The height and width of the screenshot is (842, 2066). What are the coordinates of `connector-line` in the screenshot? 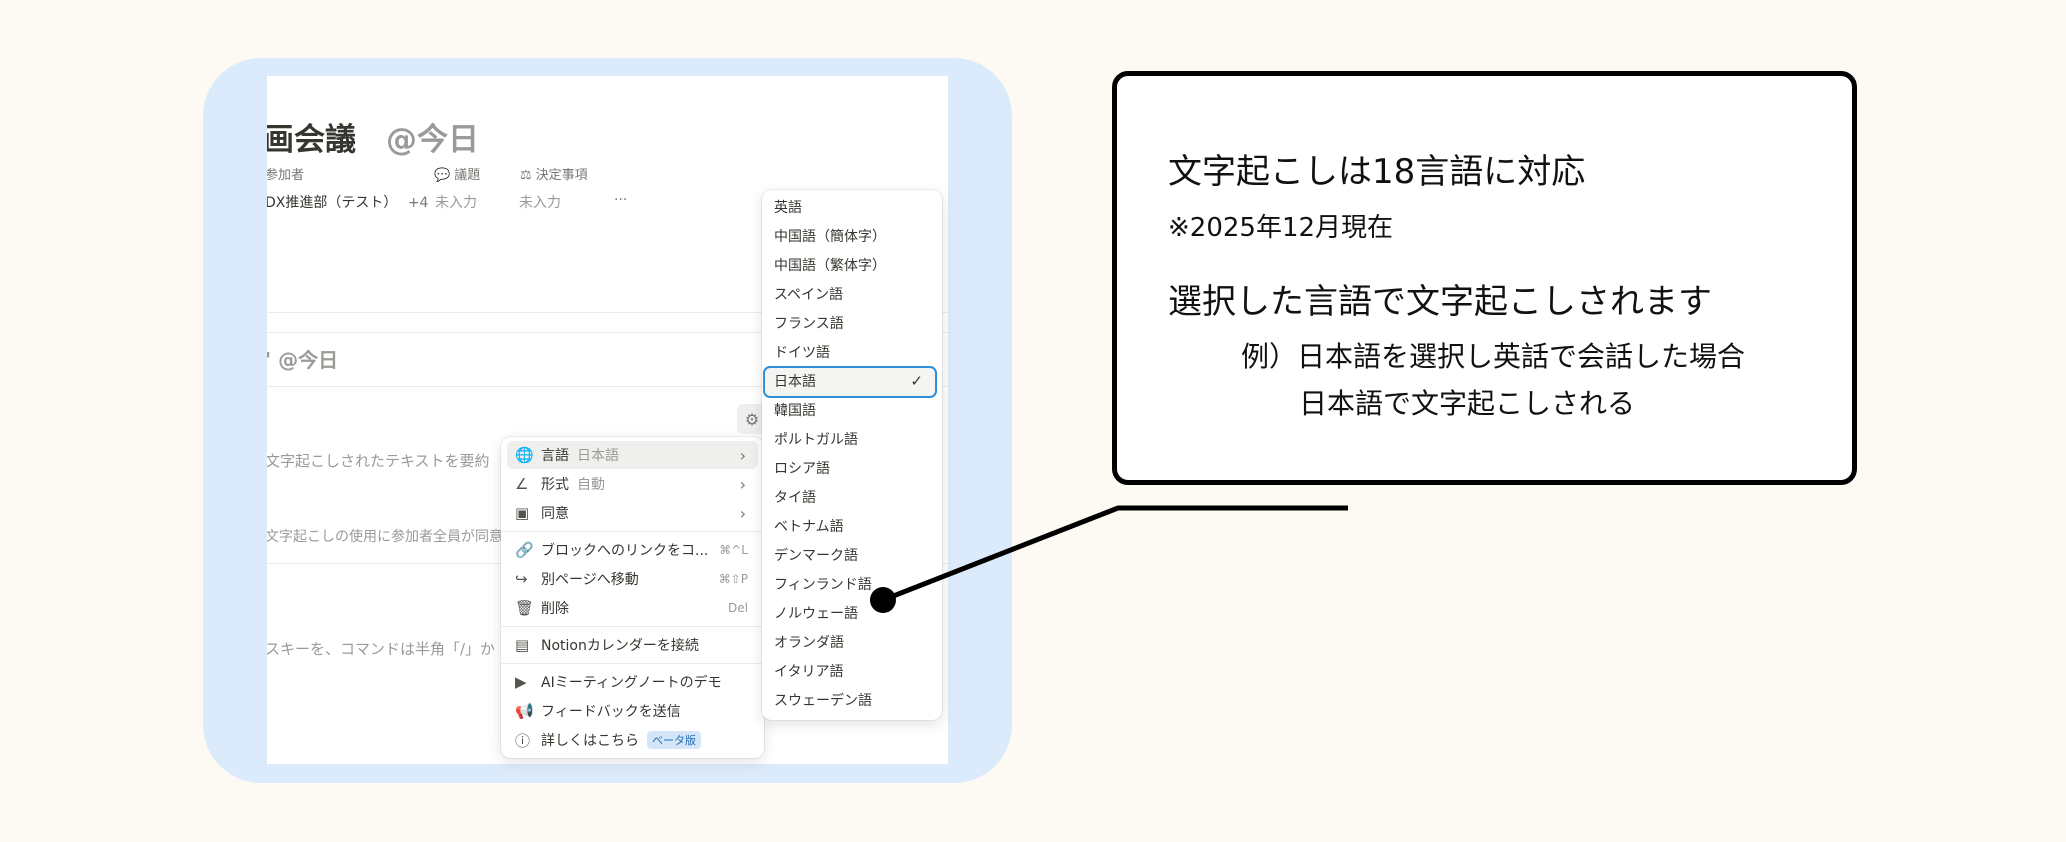 It's located at (1115, 554).